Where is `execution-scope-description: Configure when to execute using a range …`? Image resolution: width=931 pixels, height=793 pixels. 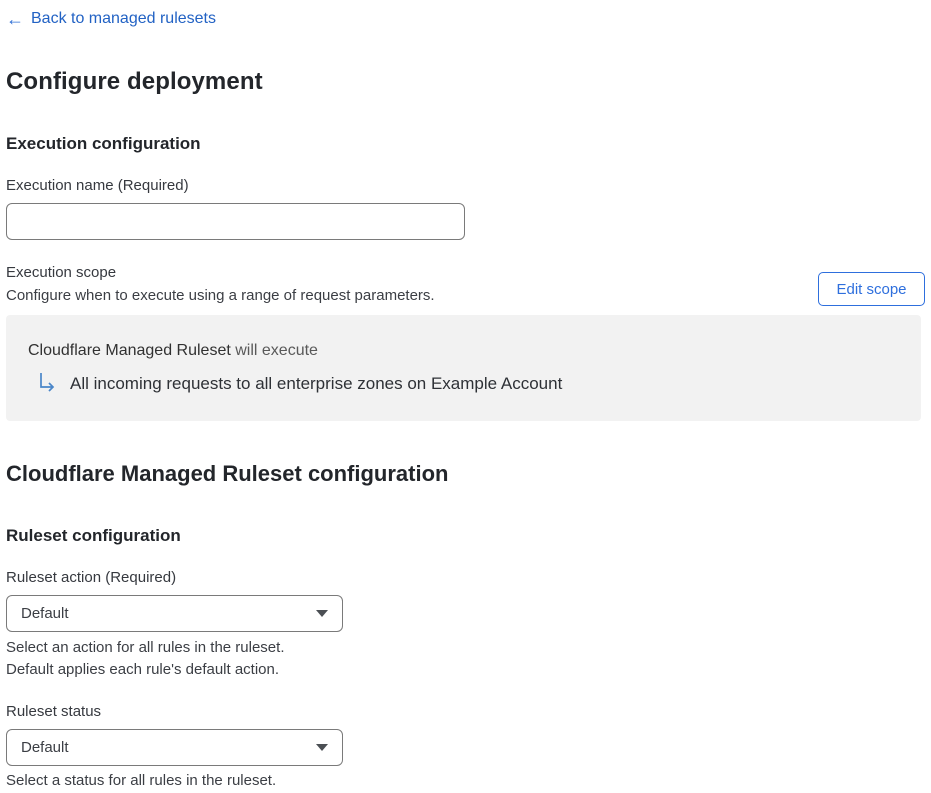 execution-scope-description: Configure when to execute using a range … is located at coordinates (220, 295).